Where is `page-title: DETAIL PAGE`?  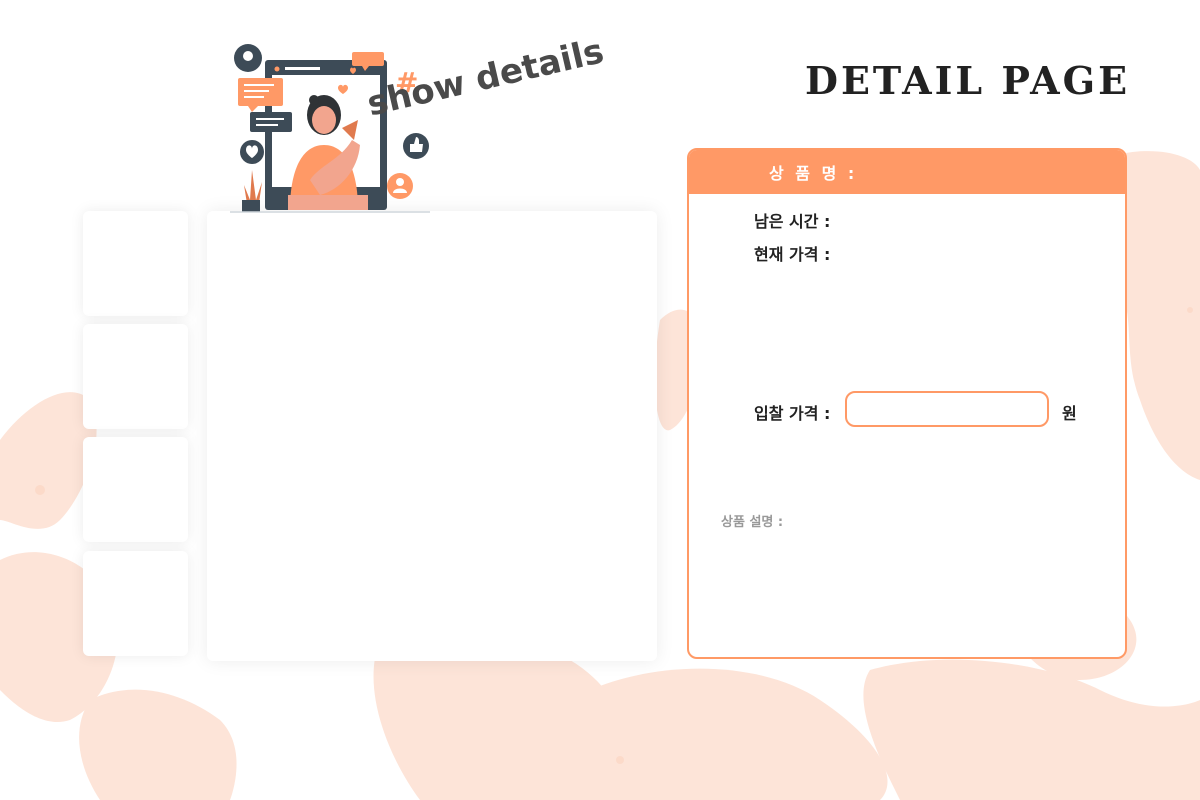 page-title: DETAIL PAGE is located at coordinates (968, 80).